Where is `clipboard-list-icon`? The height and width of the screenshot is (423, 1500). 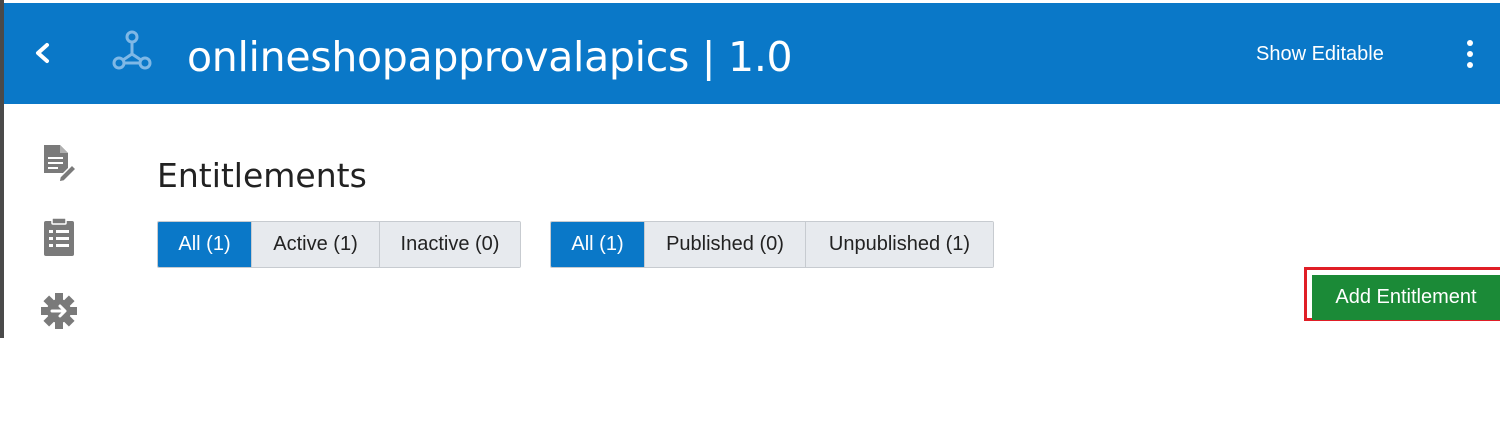 clipboard-list-icon is located at coordinates (59, 236).